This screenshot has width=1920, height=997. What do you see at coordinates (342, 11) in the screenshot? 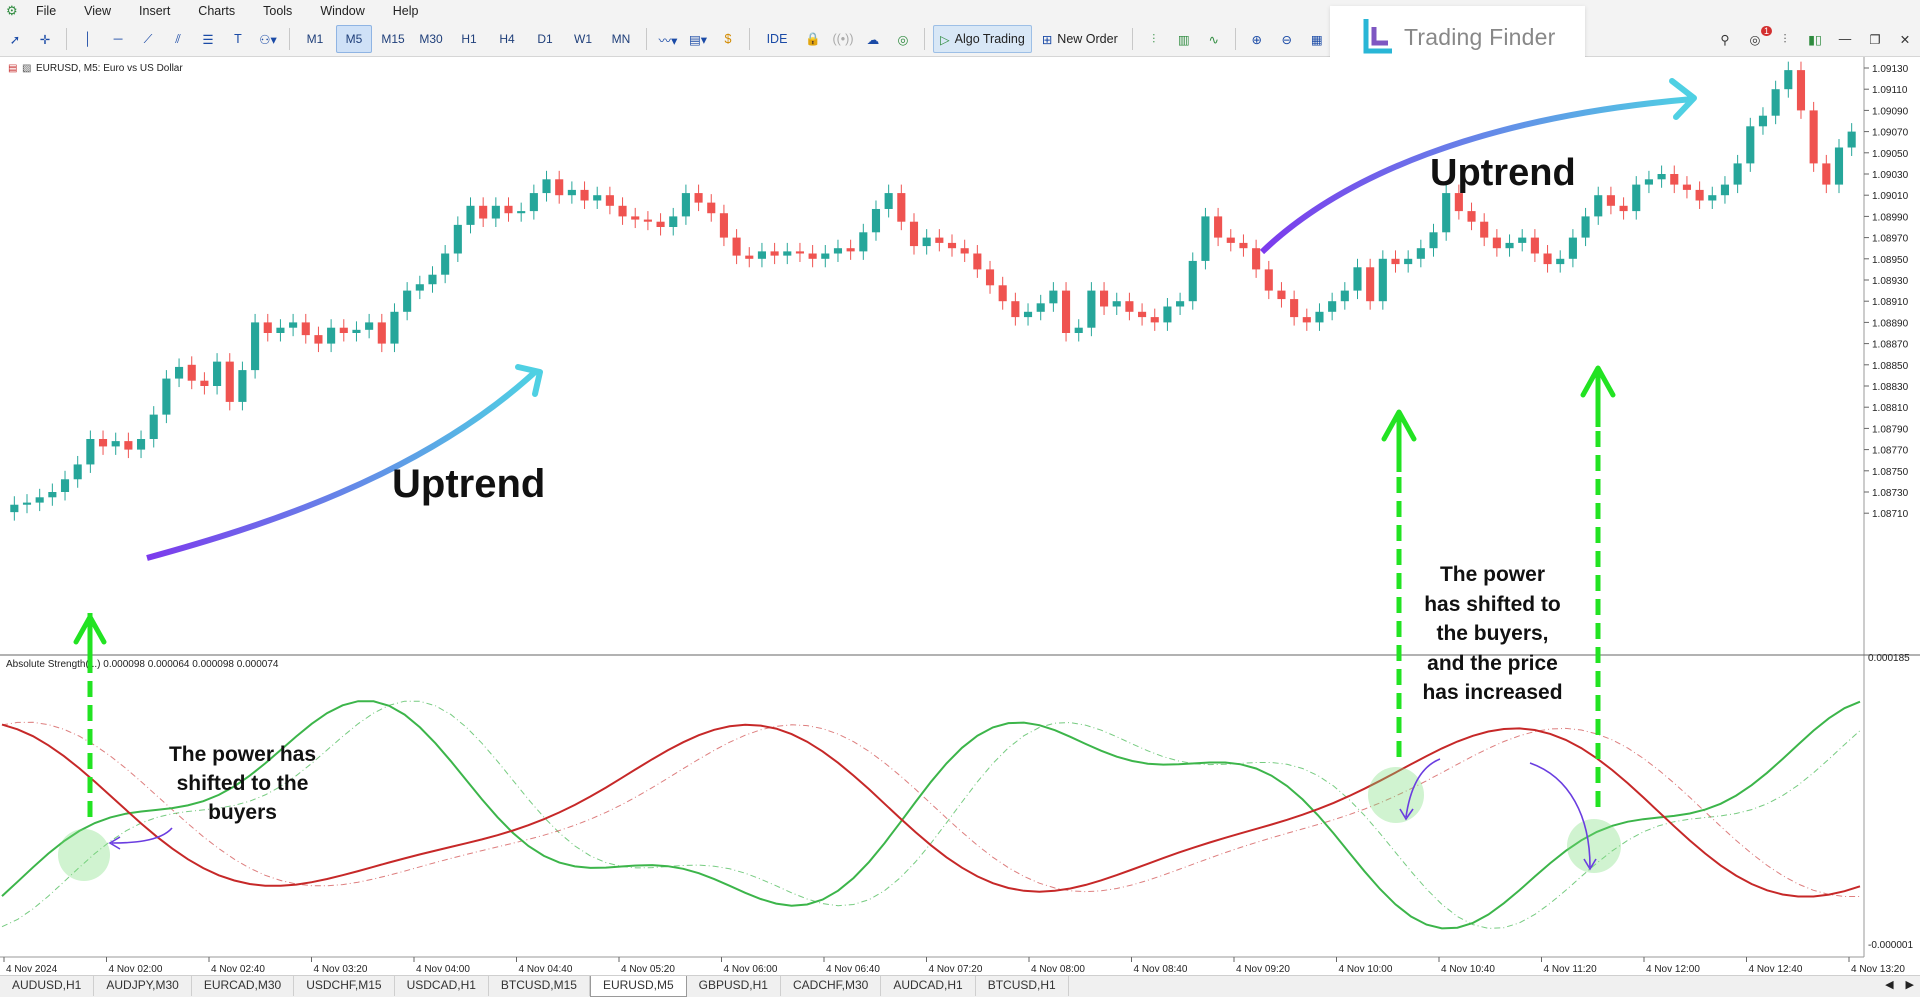
I see `menu-window: Window` at bounding box center [342, 11].